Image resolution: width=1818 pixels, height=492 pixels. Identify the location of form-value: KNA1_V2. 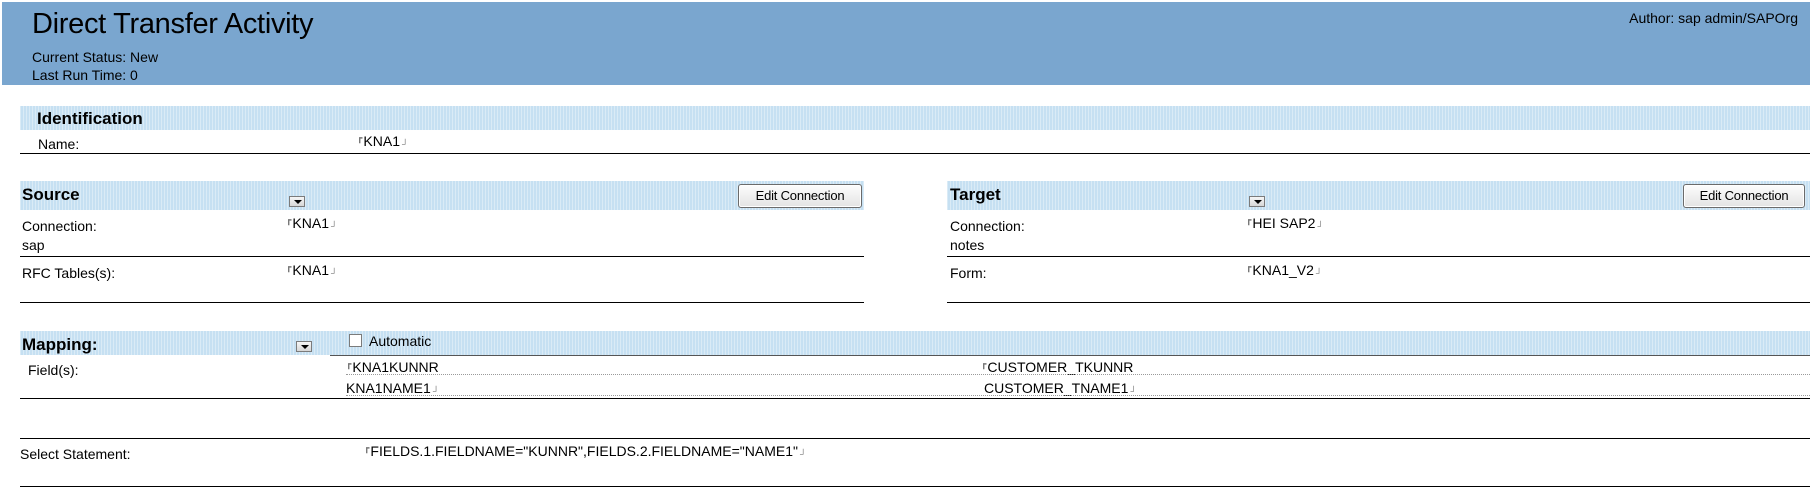
(1283, 270).